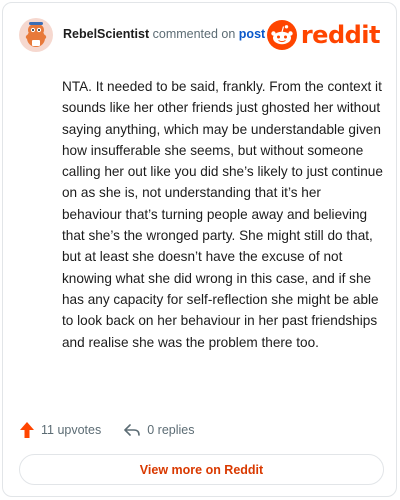 The image size is (400, 500). Describe the element at coordinates (340, 35) in the screenshot. I see `reddit-wordmark: reddit` at that location.